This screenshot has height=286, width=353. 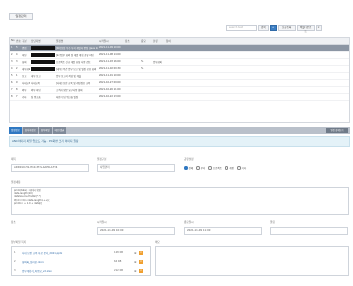 What do you see at coordinates (102, 222) in the screenshot?
I see `start-label: 시작일시` at bounding box center [102, 222].